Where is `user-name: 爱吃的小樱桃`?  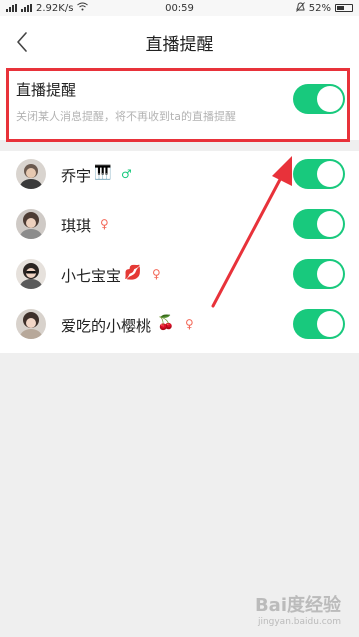
user-name: 爱吃的小樱桃 is located at coordinates (106, 326).